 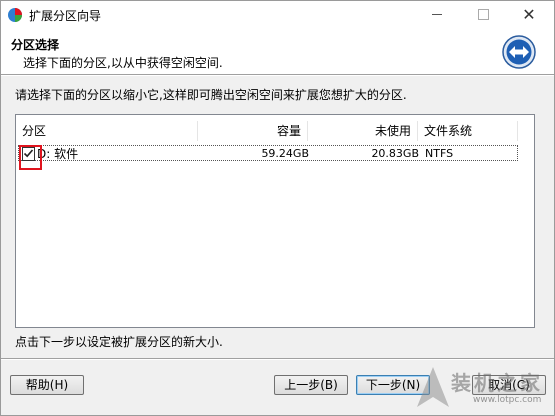 What do you see at coordinates (507, 400) in the screenshot?
I see `watermark-url: www.lotpc.com` at bounding box center [507, 400].